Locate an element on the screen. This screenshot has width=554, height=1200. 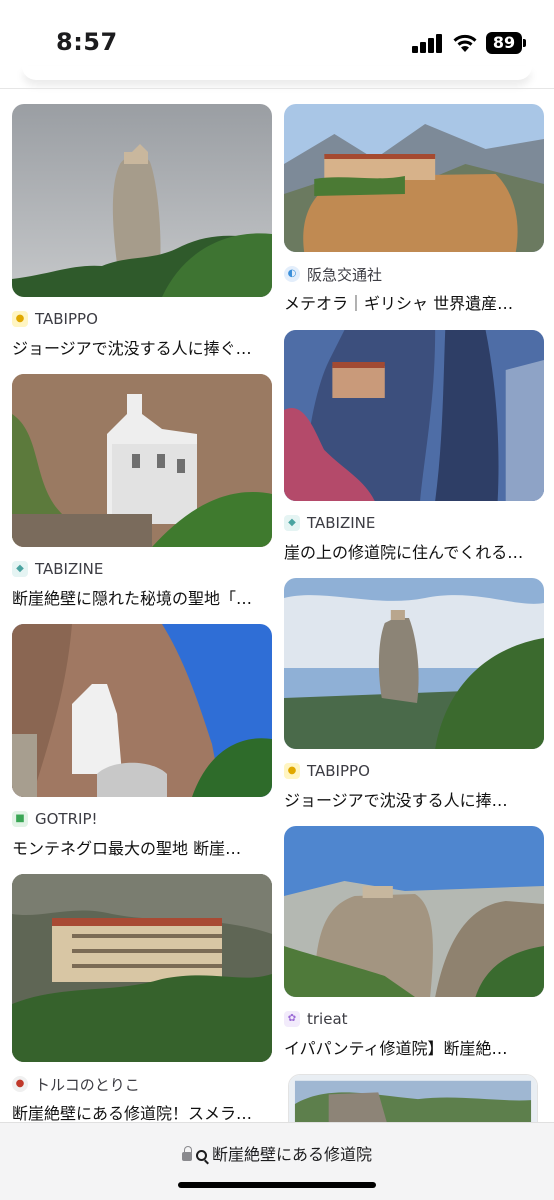
result-source: ● トルコのとりこ is located at coordinates (142, 1084).